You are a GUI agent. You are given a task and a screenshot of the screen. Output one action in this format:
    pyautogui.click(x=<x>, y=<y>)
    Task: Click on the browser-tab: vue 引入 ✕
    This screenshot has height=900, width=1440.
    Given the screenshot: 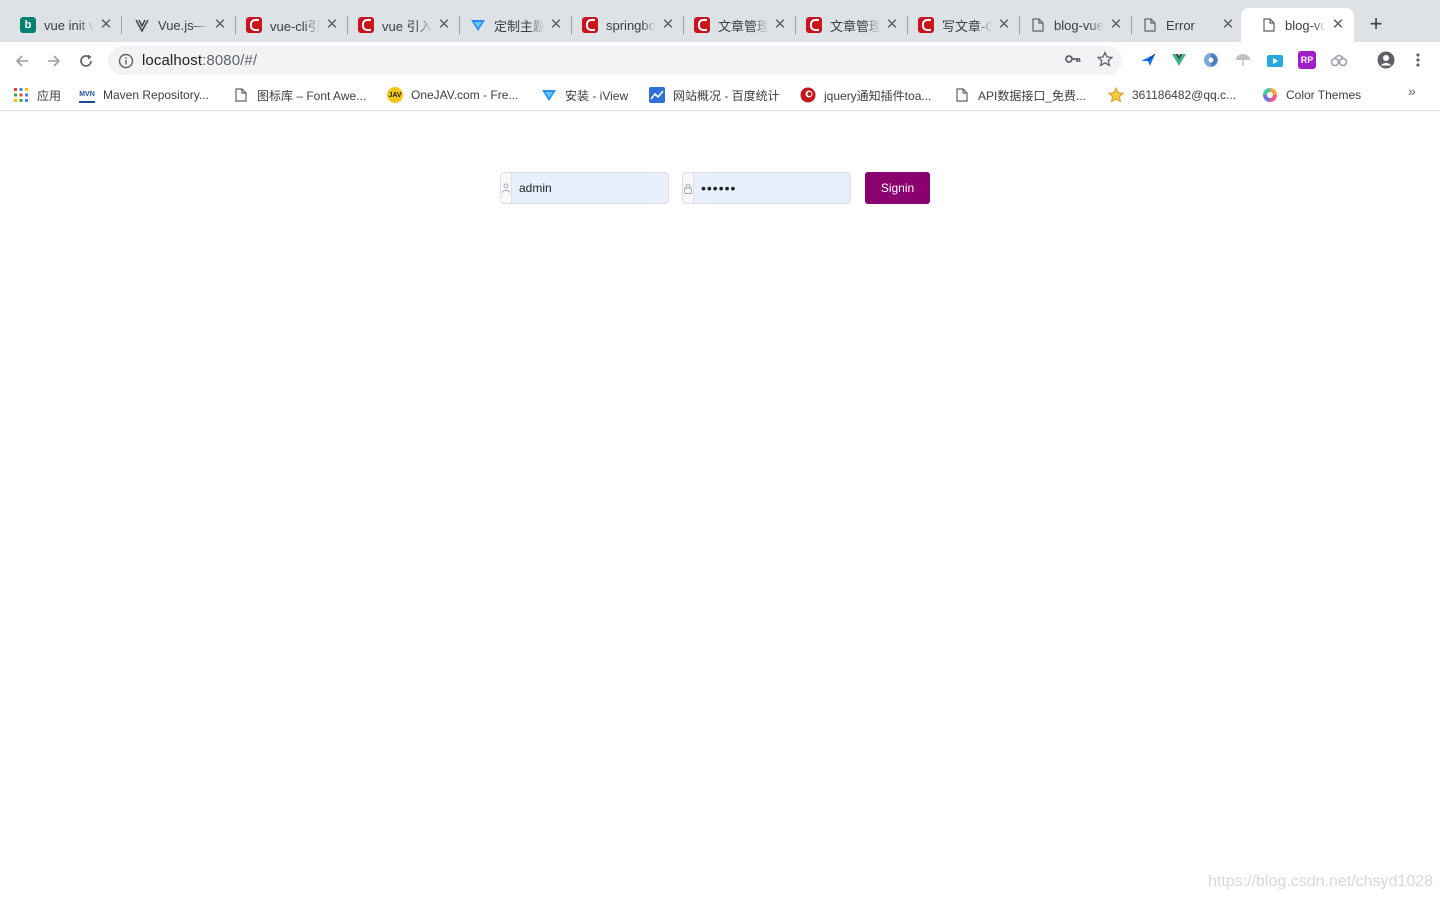 What is the action you would take?
    pyautogui.click(x=399, y=25)
    